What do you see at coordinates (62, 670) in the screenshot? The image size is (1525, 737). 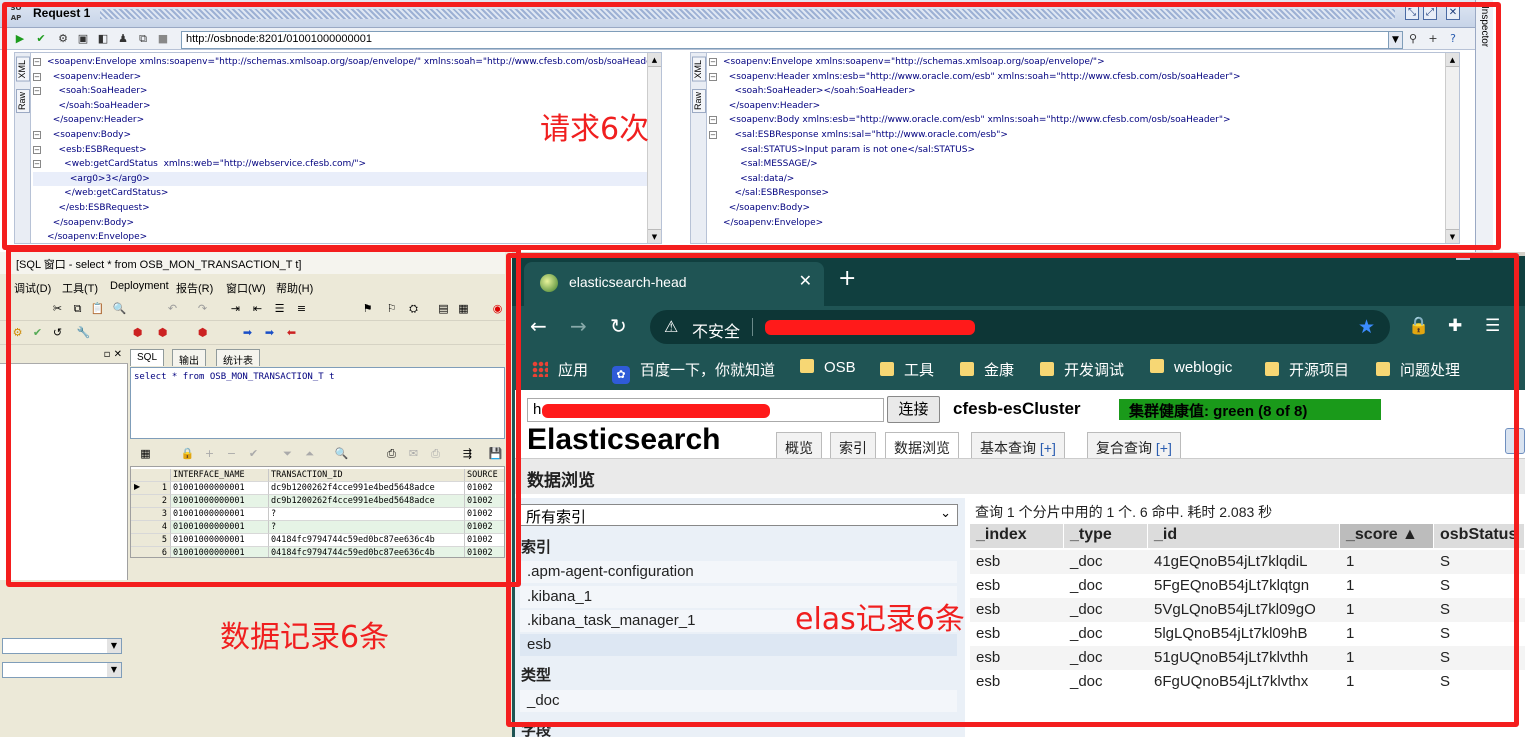 I see `object-filter-combo: ▼` at bounding box center [62, 670].